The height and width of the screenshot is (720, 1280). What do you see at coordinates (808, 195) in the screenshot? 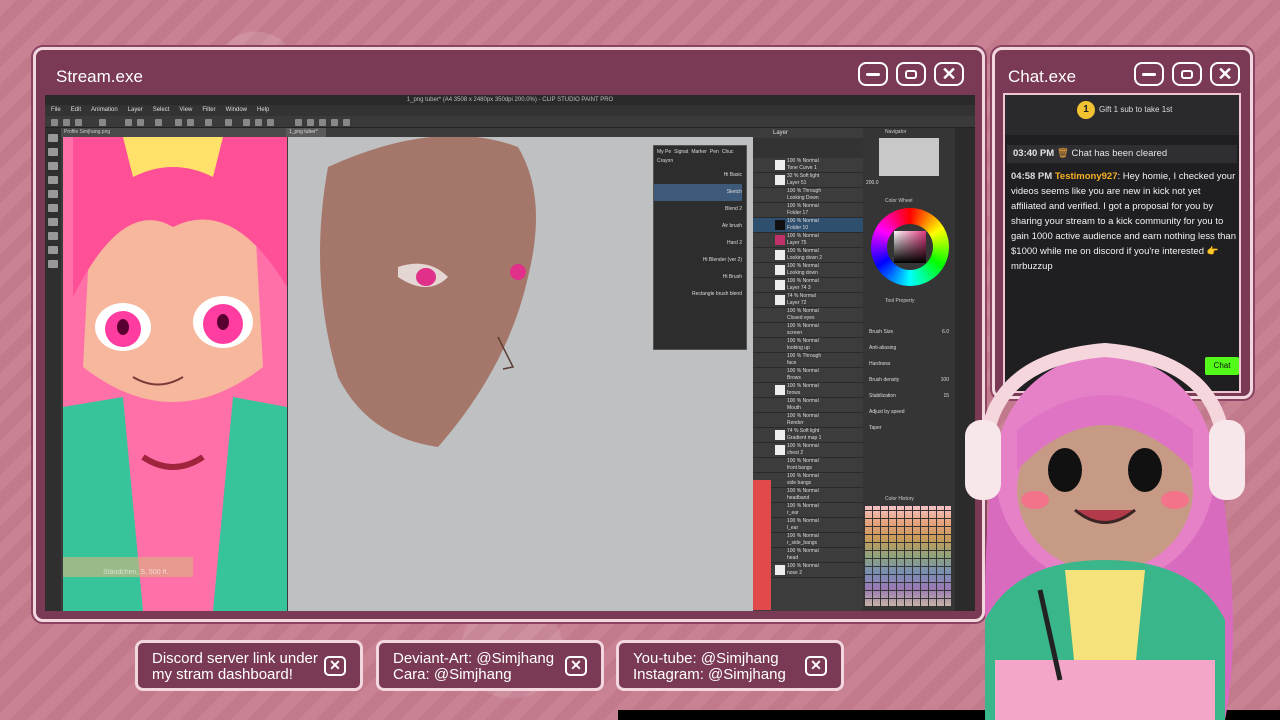
I see `layer-row: 100 % Through Looking Down` at bounding box center [808, 195].